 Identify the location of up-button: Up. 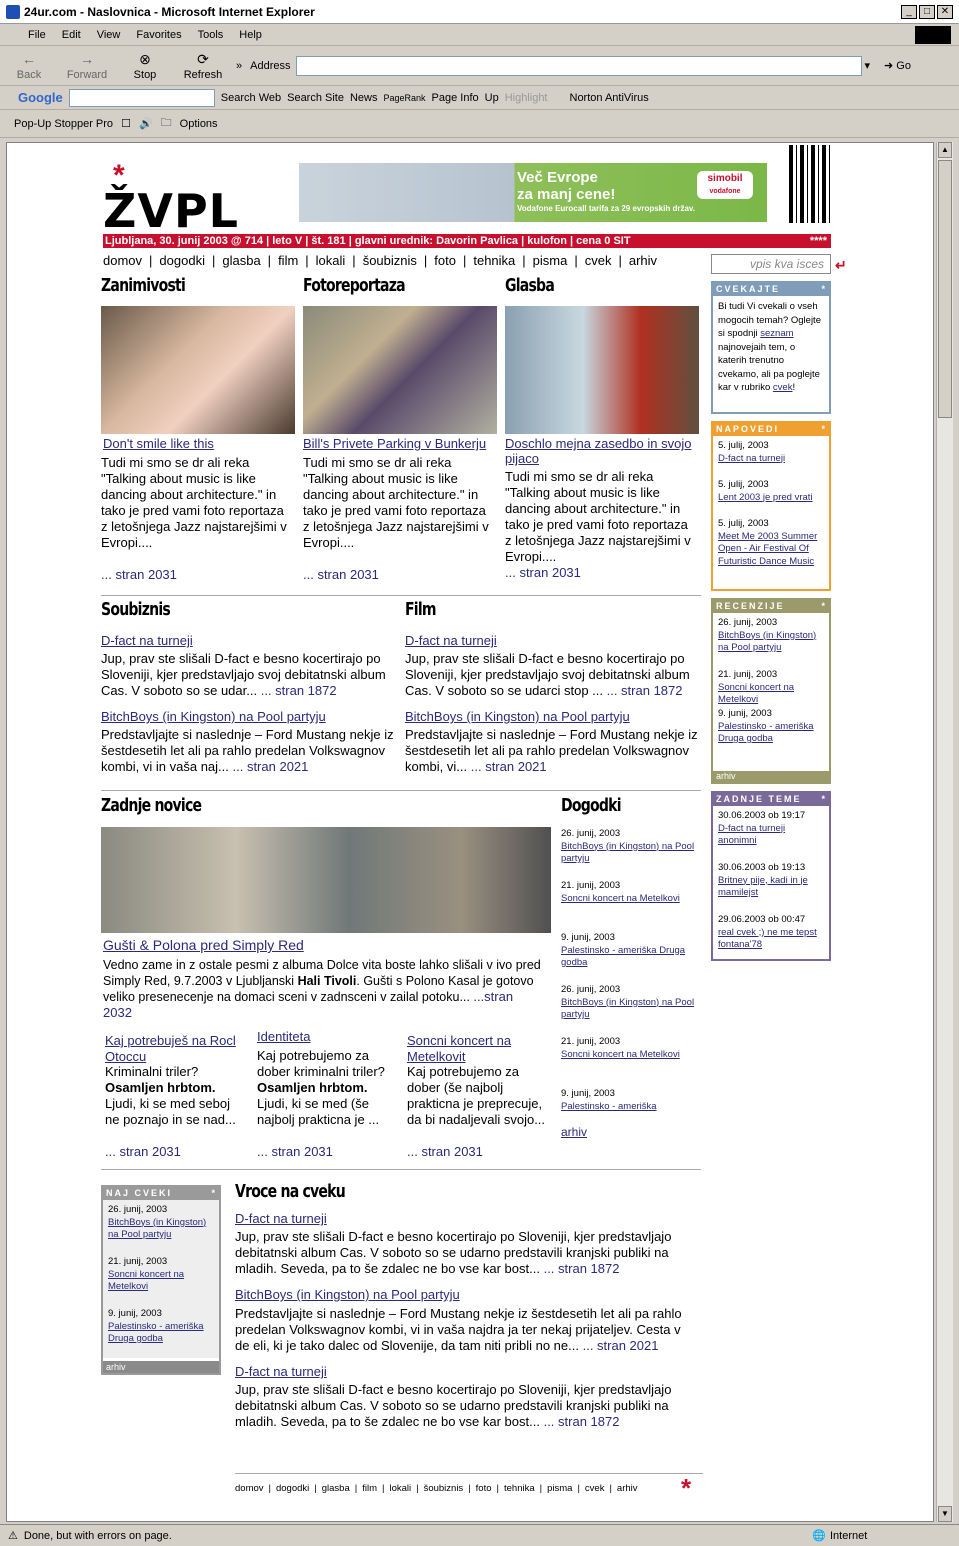
(492, 98).